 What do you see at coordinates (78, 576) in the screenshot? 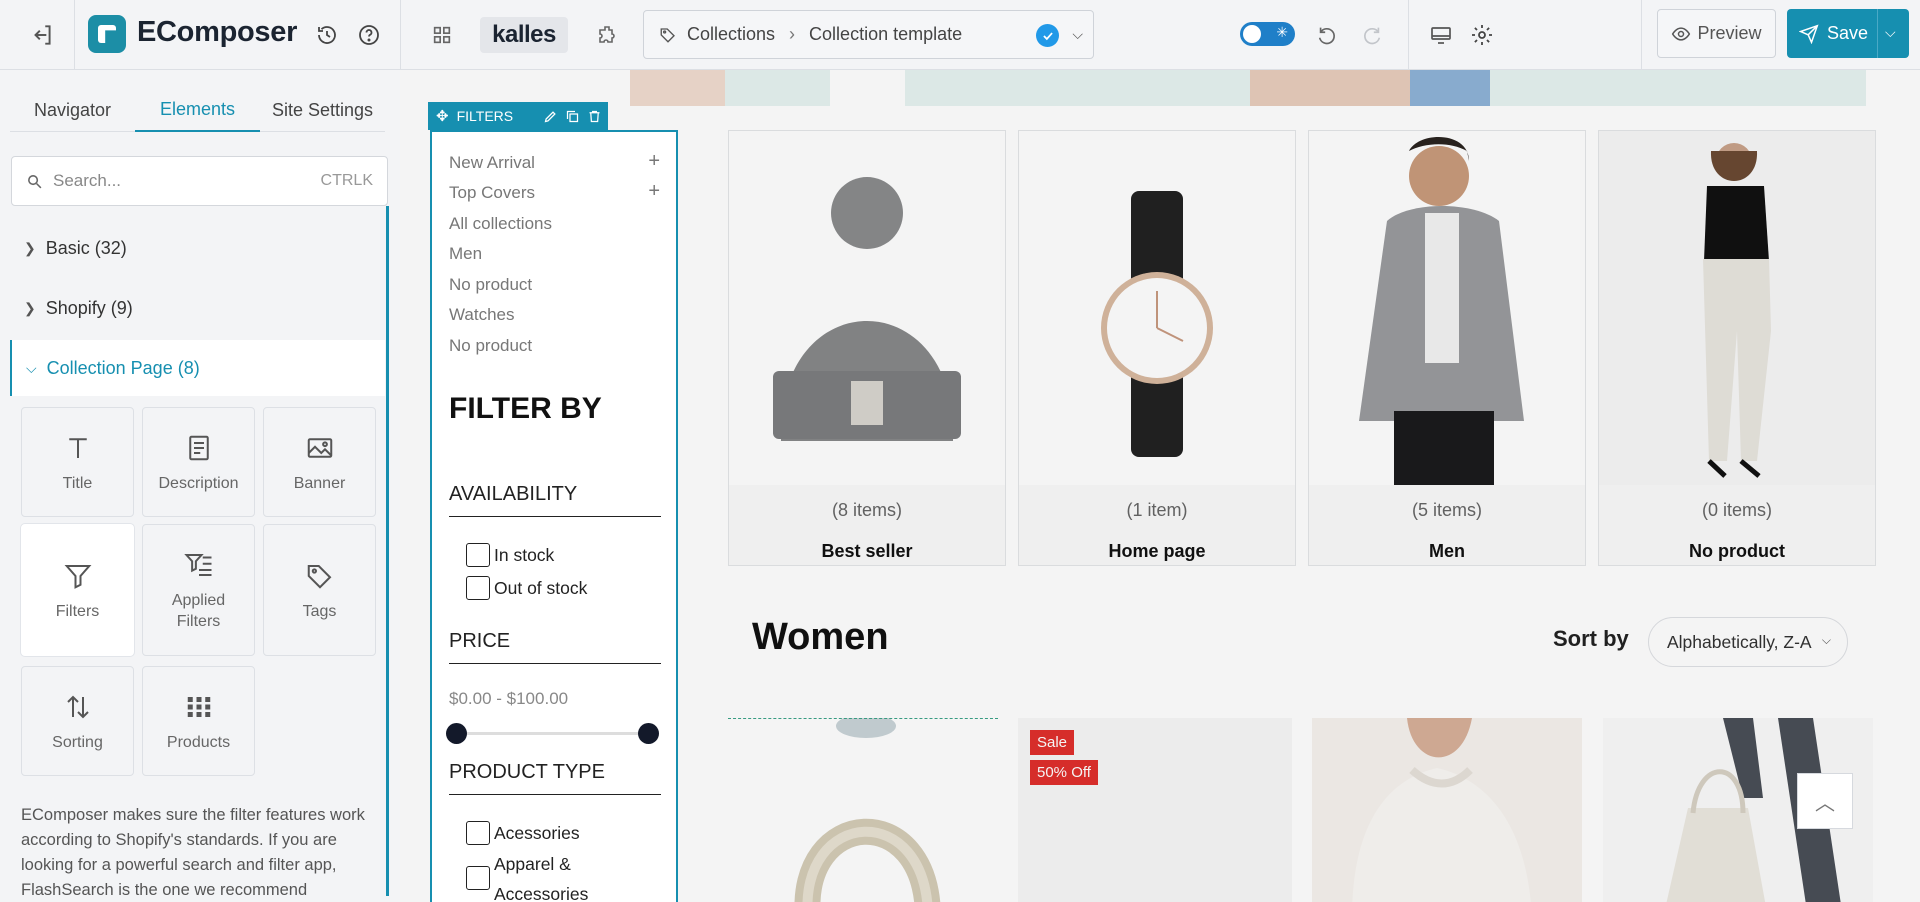
I see `filter-icon` at bounding box center [78, 576].